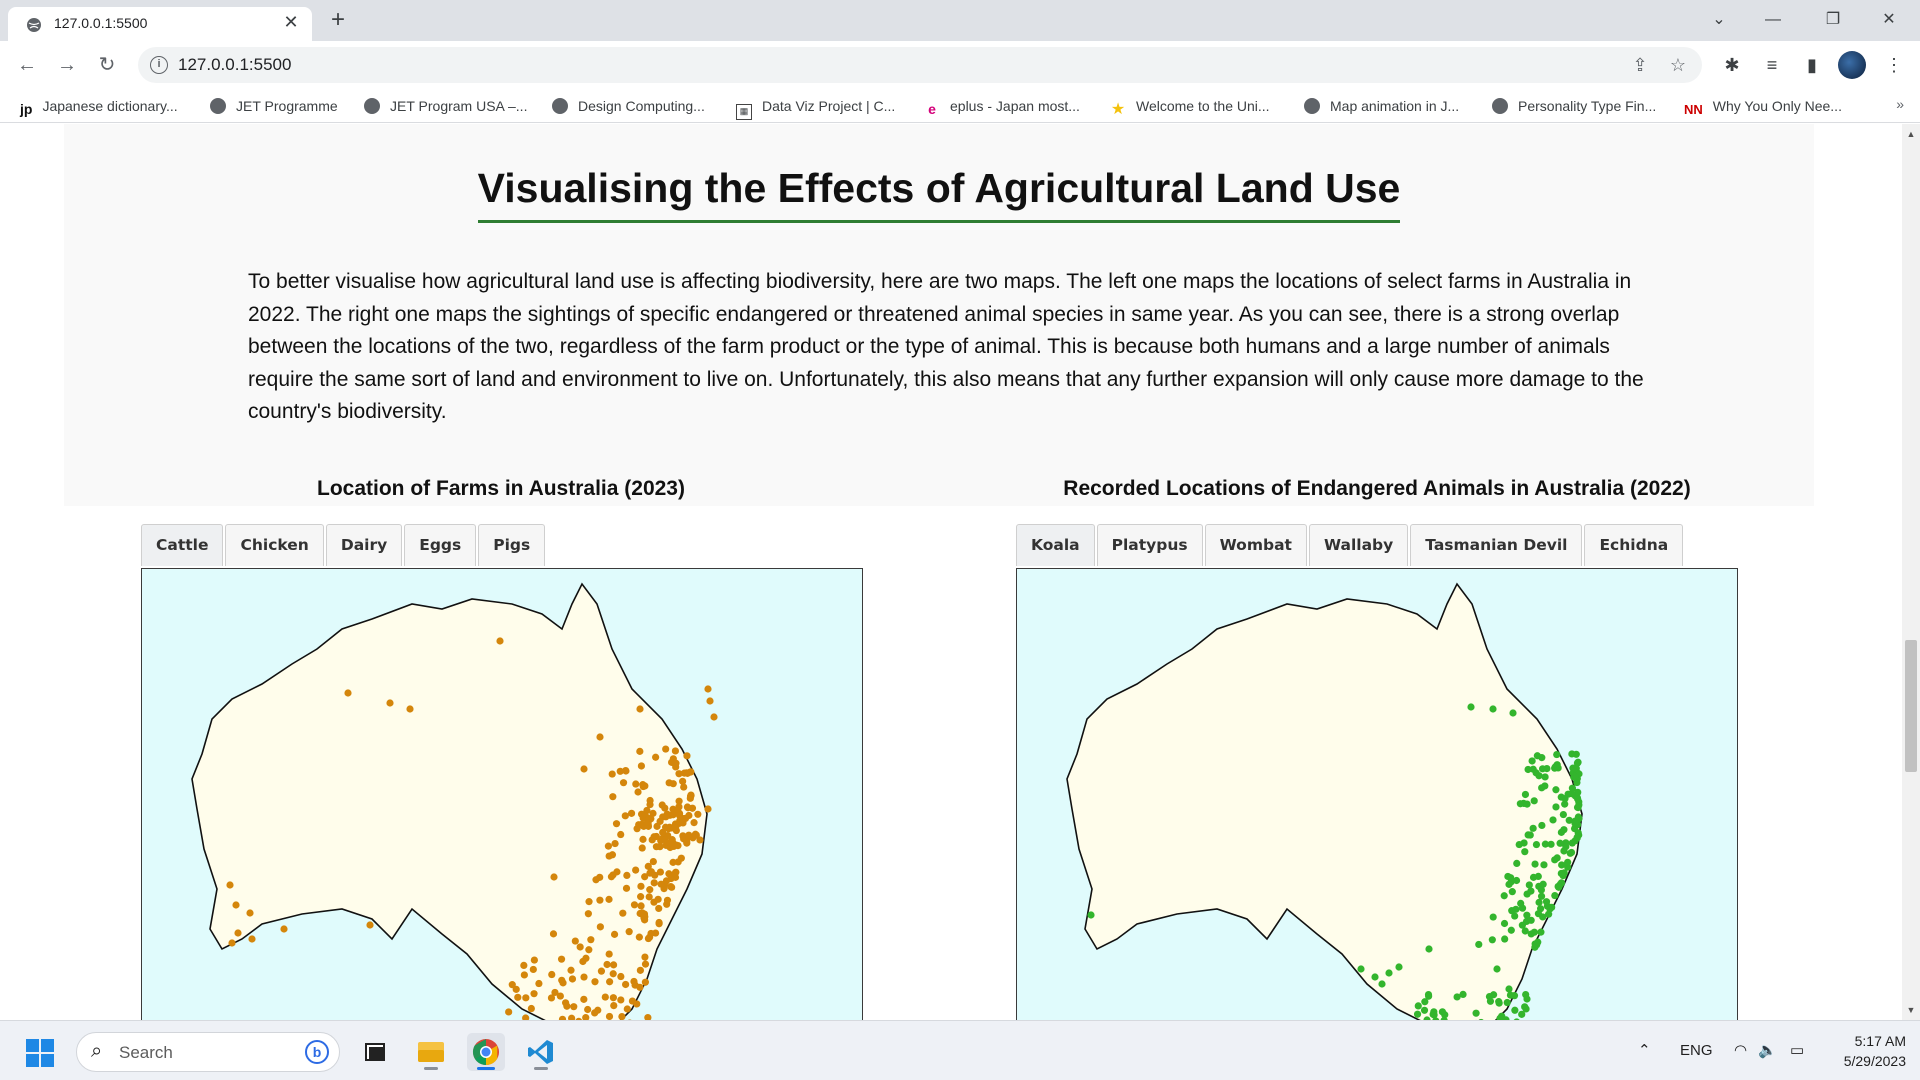  What do you see at coordinates (159, 65) in the screenshot?
I see `site-info-icon: i` at bounding box center [159, 65].